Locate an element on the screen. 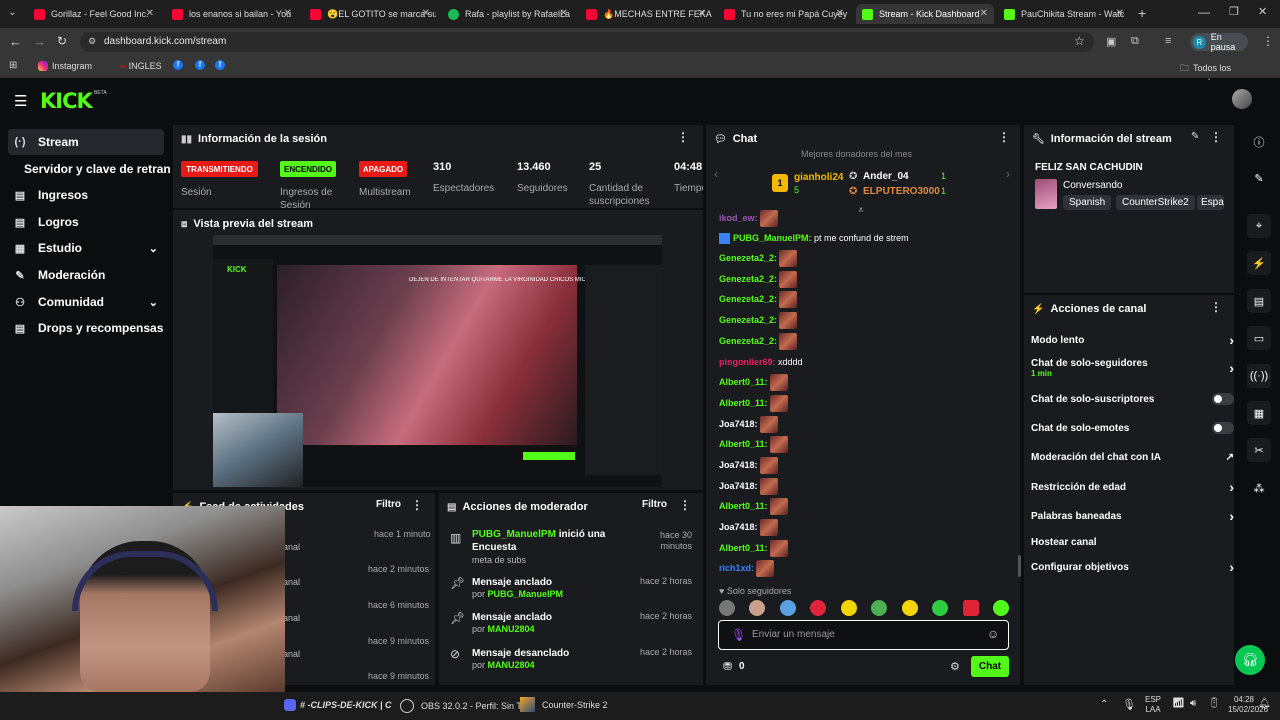 This screenshot has width=1280, height=720. chat-rail-icon: ▭ is located at coordinates (1259, 338).